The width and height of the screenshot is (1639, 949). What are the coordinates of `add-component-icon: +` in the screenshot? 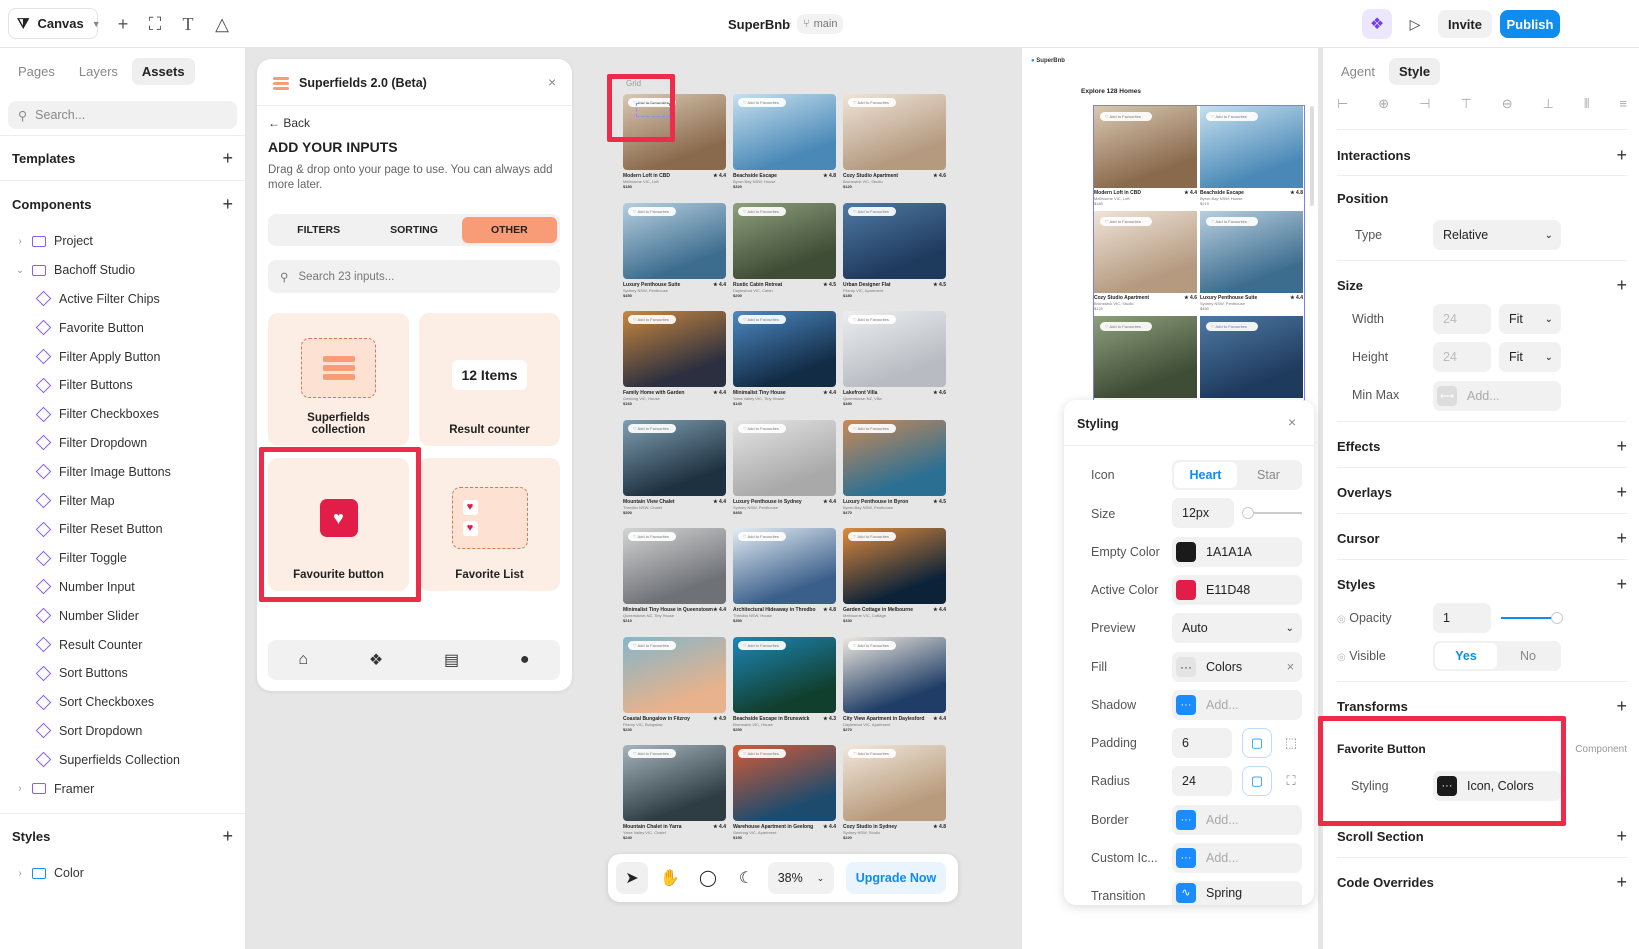 It's located at (227, 204).